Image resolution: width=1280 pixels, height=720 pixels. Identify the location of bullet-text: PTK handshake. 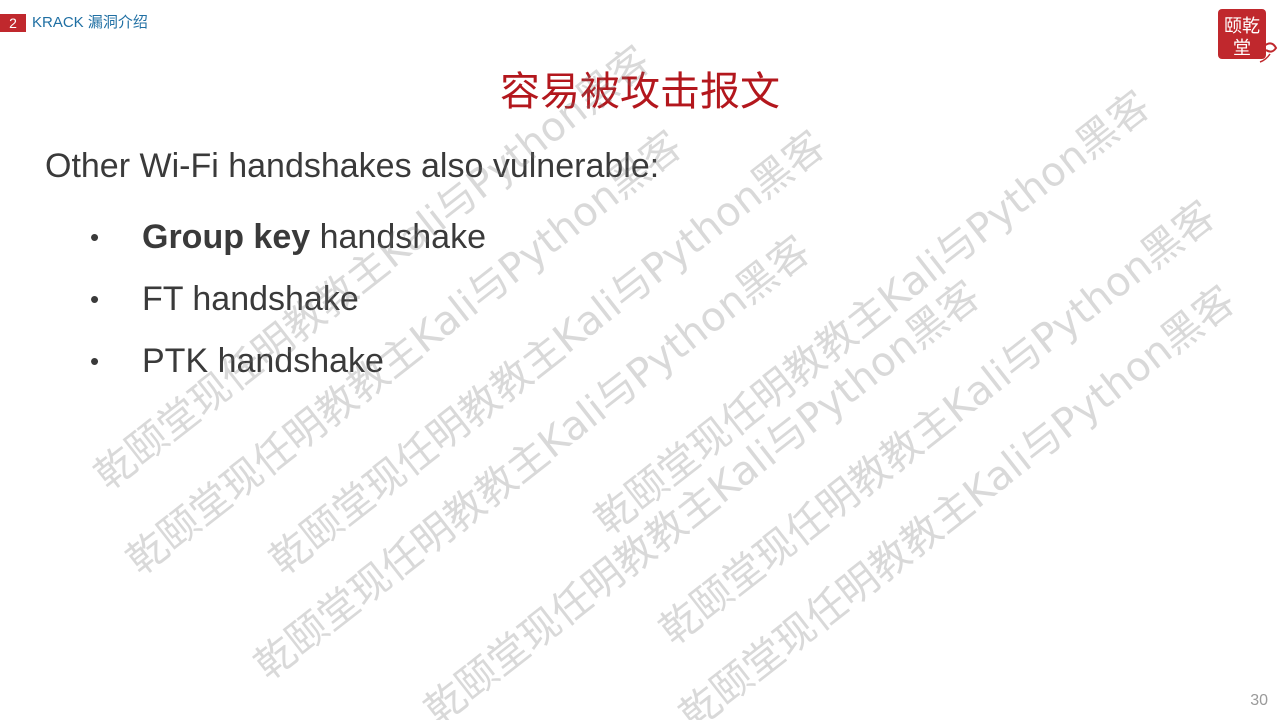
(263, 360).